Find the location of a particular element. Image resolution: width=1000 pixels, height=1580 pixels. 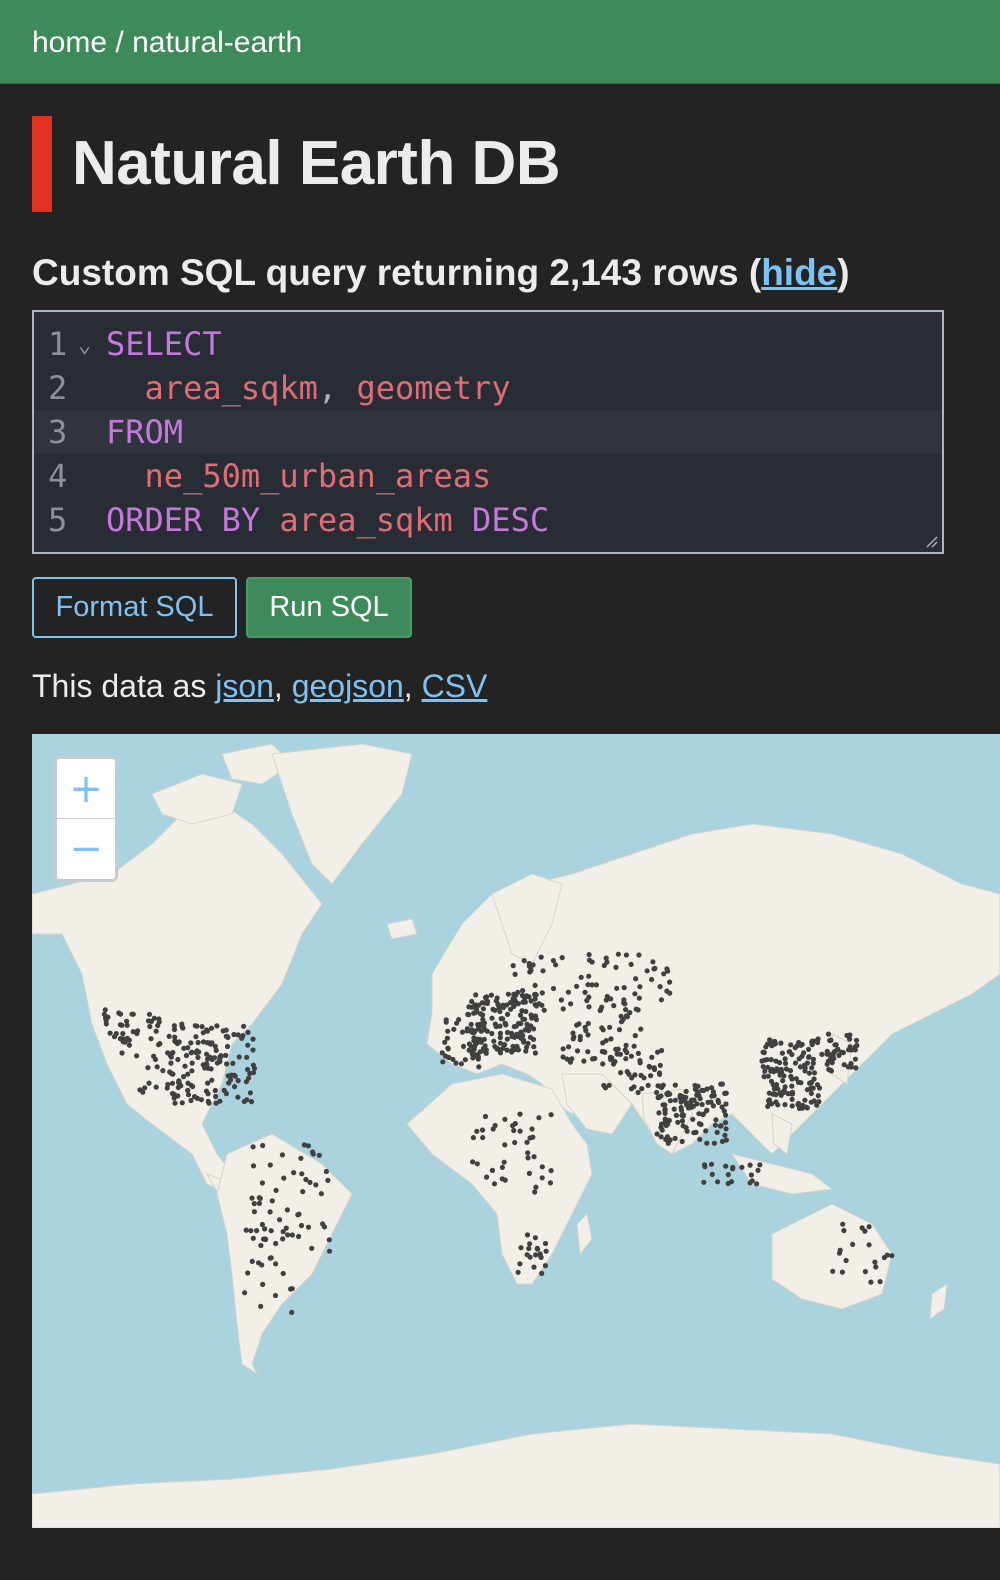

editor-line: 1 ⌄ SELECT is located at coordinates (488, 344).